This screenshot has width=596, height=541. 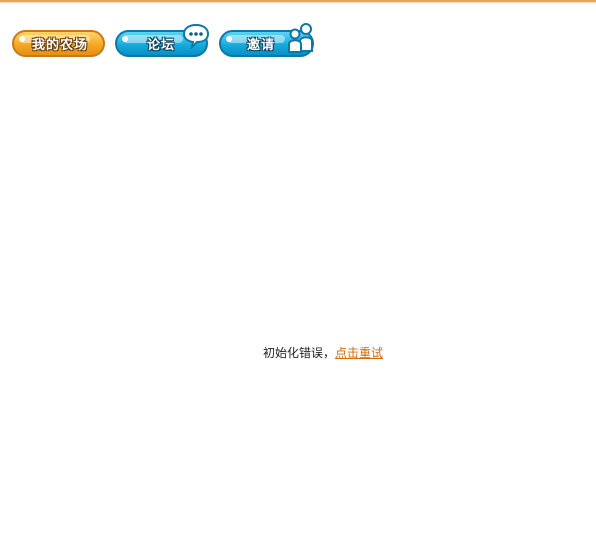 I want to click on my-farm-button: 我的农场, so click(x=58, y=43).